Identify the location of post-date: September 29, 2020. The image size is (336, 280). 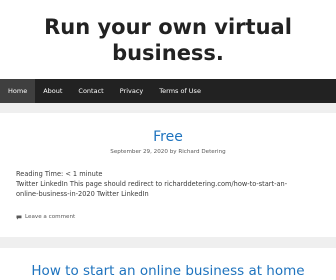
(139, 152).